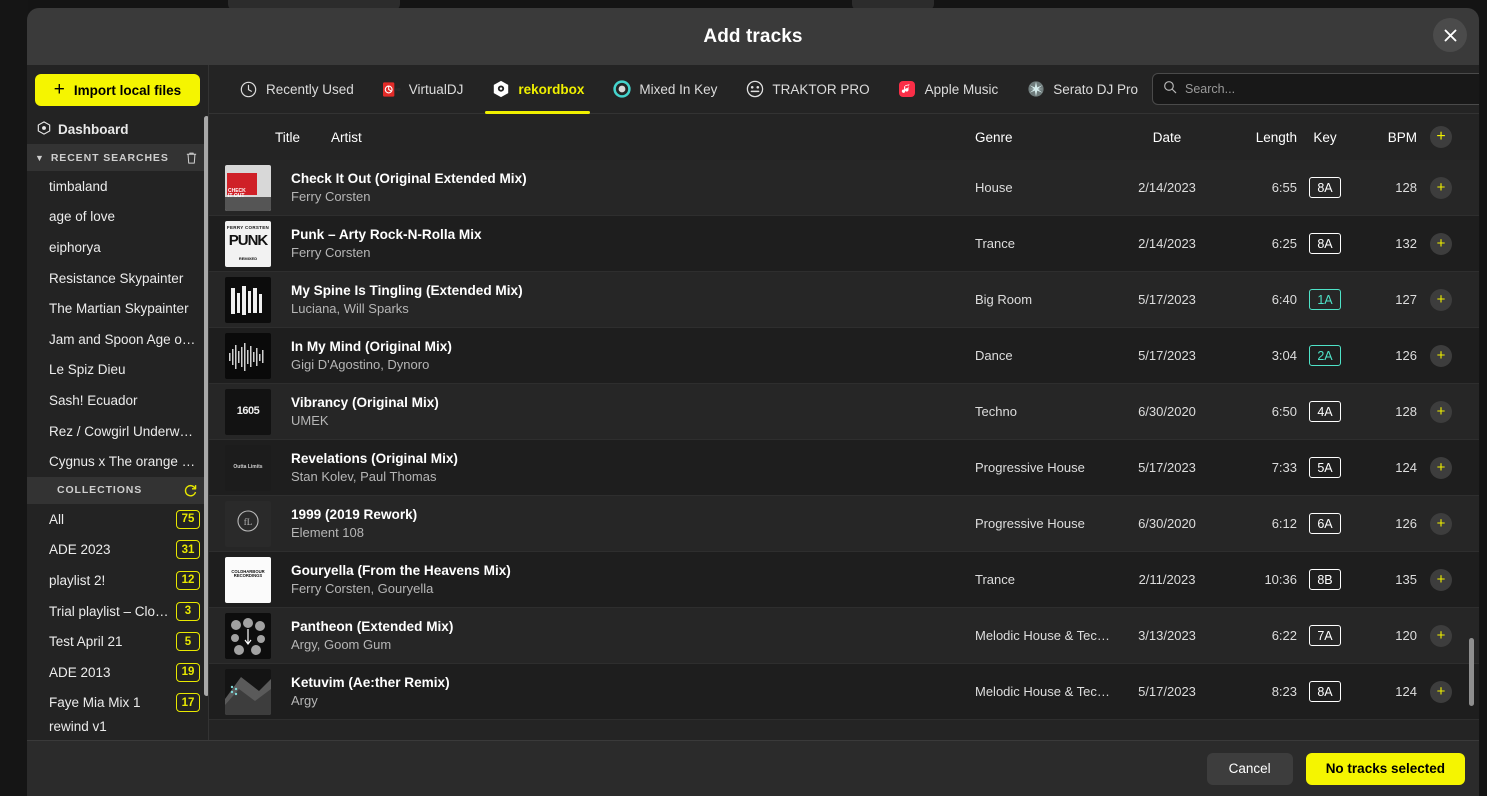  I want to click on column-header-artist: Artist, so click(653, 137).